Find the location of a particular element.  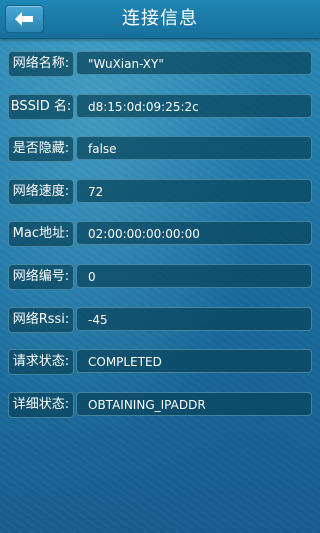

speed-value: 72 is located at coordinates (194, 190).